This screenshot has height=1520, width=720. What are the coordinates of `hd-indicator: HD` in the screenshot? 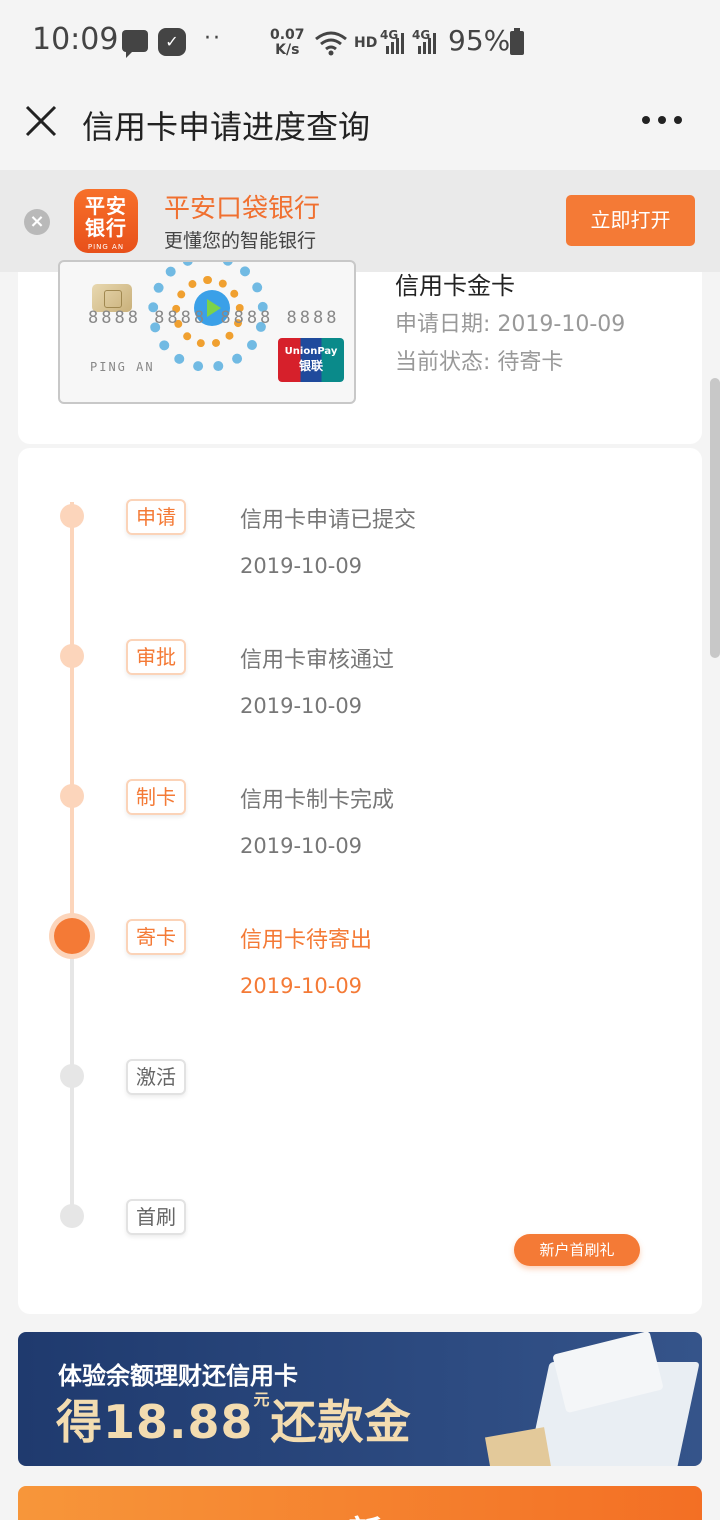 It's located at (366, 43).